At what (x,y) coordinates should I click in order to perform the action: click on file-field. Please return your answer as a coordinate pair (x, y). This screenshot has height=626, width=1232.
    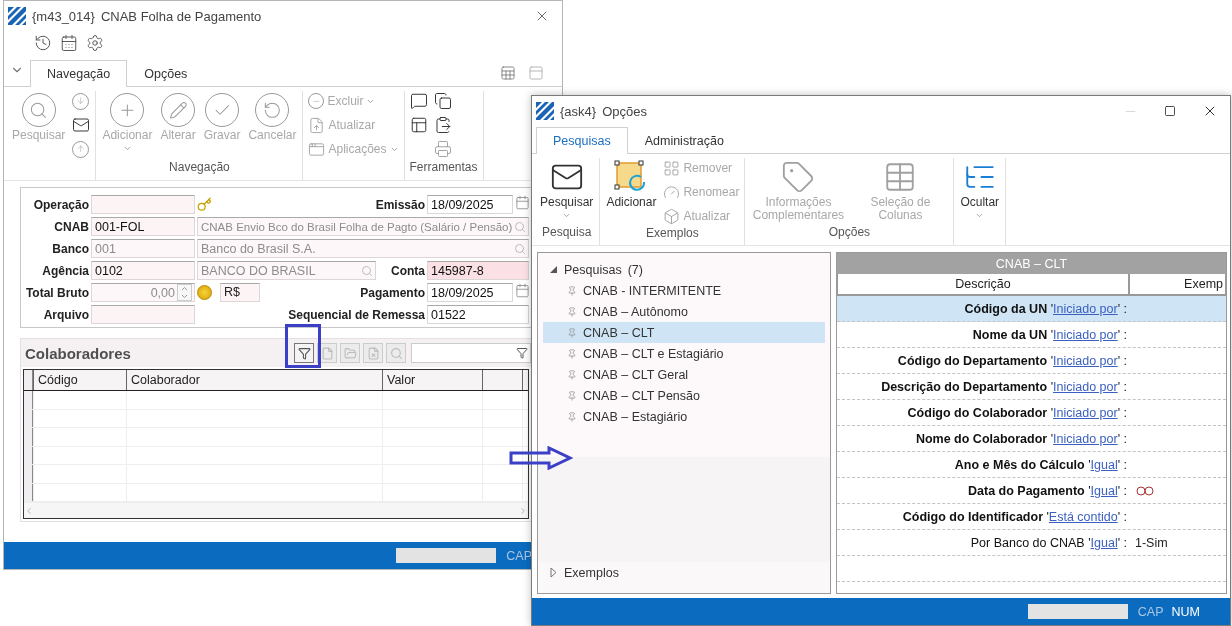
    Looking at the image, I should click on (143, 314).